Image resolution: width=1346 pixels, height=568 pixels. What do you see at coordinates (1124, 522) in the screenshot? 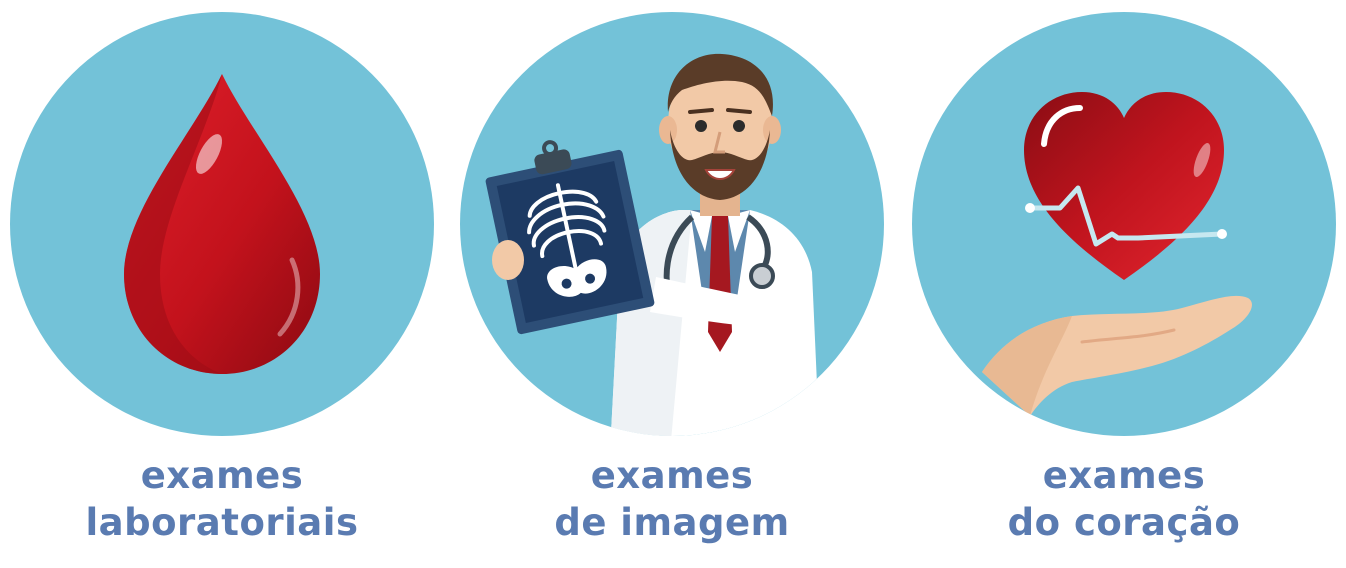
I see `caption-line-2: do coração` at bounding box center [1124, 522].